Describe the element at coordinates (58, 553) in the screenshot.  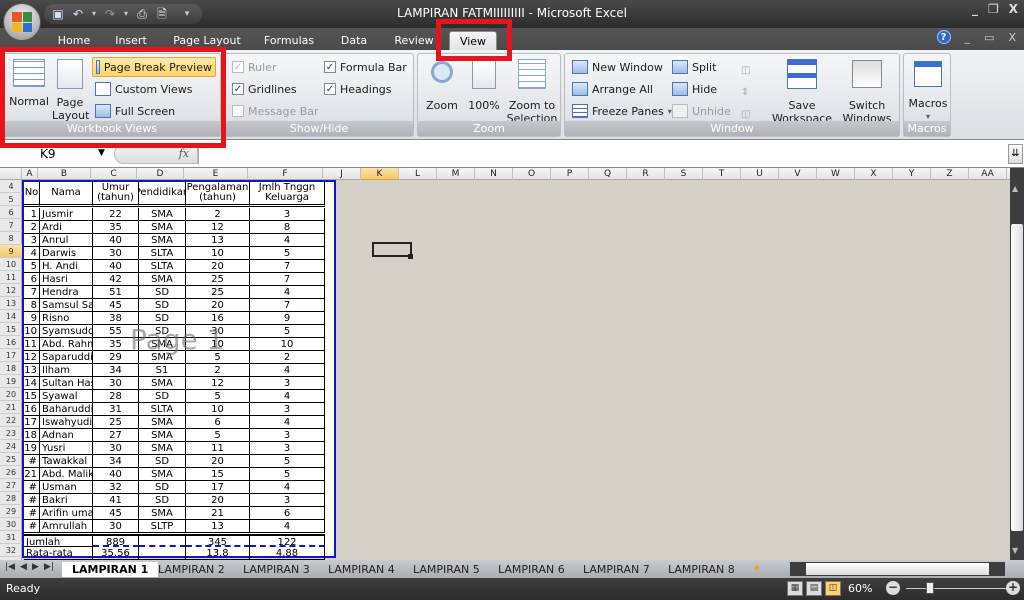
I see `rata-rata-label: Rata-rata` at that location.